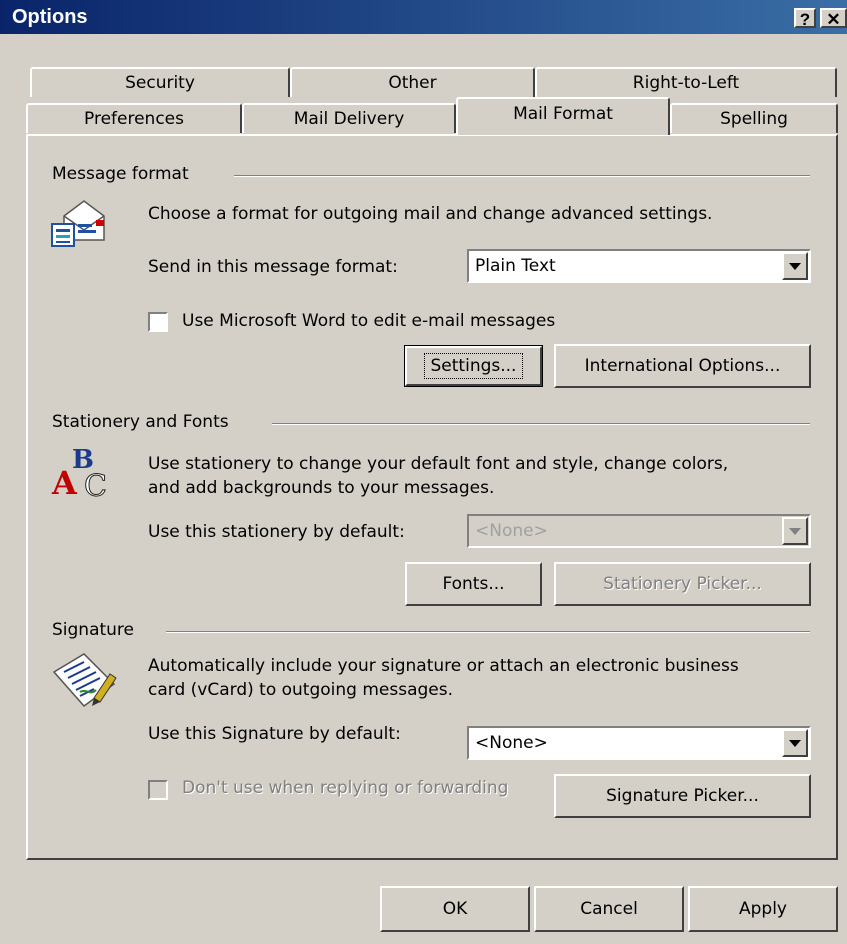  I want to click on ok-button: OK, so click(455, 909).